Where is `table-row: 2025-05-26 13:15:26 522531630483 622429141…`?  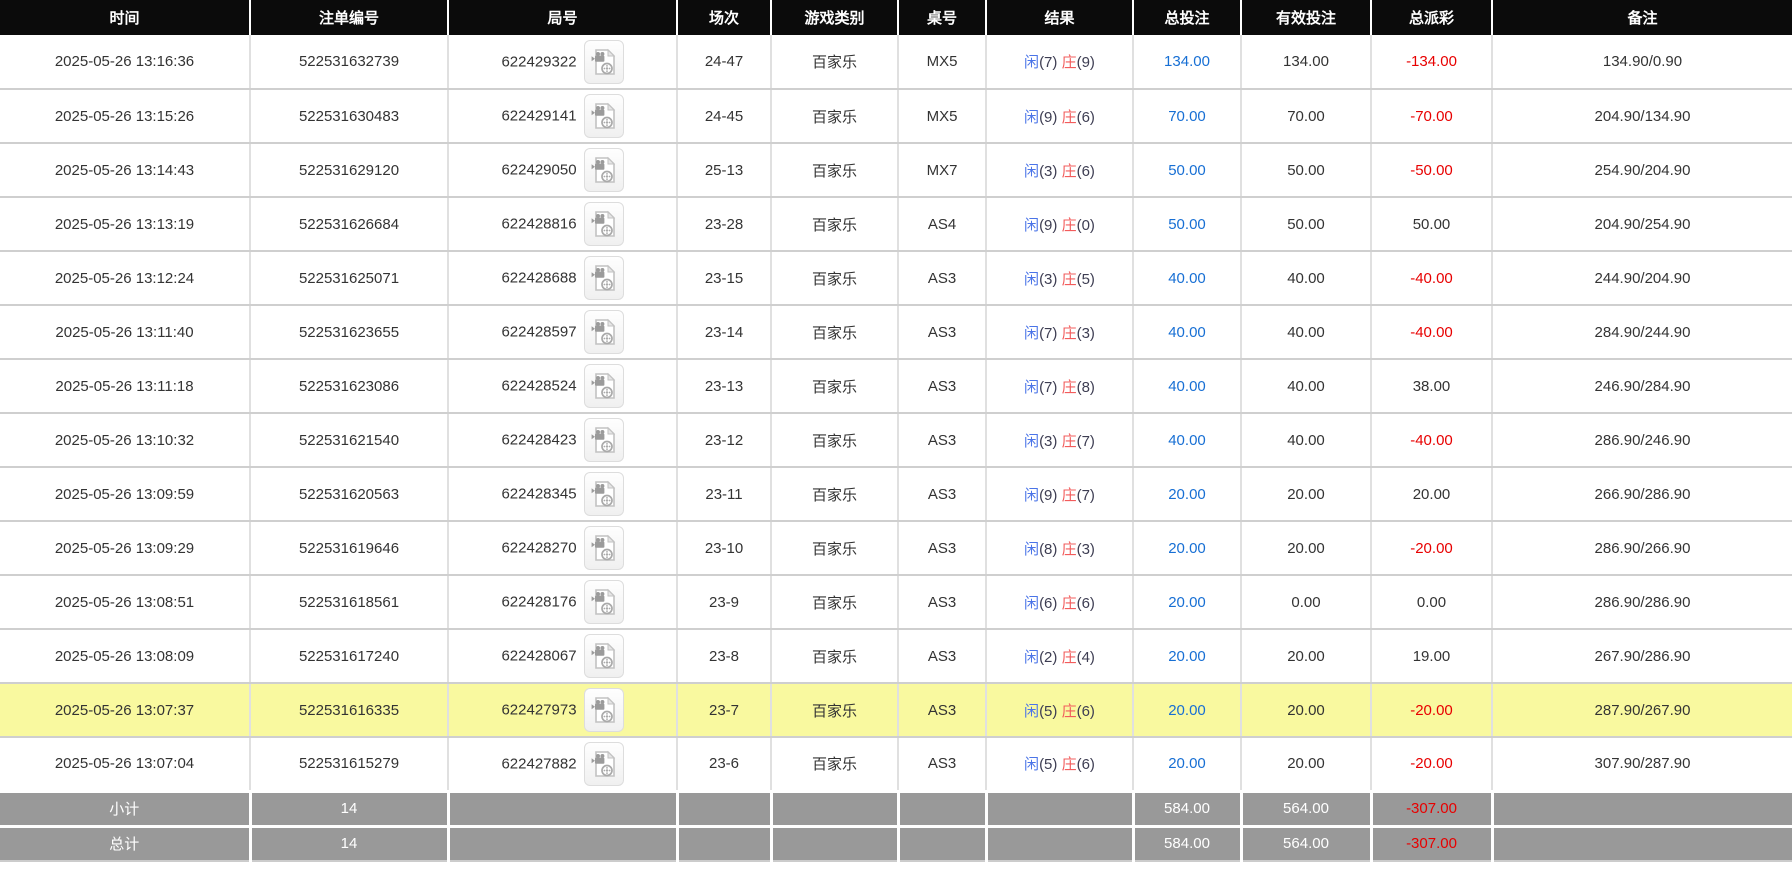 table-row: 2025-05-26 13:15:26 522531630483 622429141… is located at coordinates (896, 116).